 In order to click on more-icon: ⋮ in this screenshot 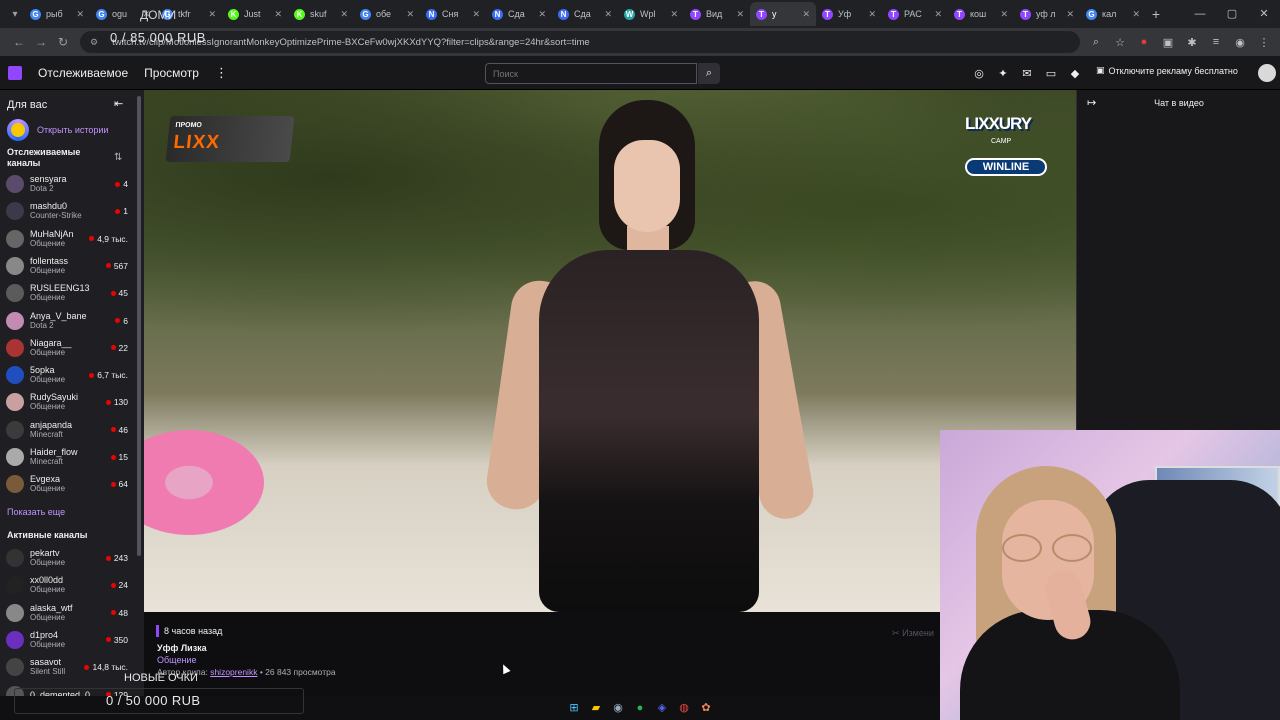, I will do `click(221, 73)`.